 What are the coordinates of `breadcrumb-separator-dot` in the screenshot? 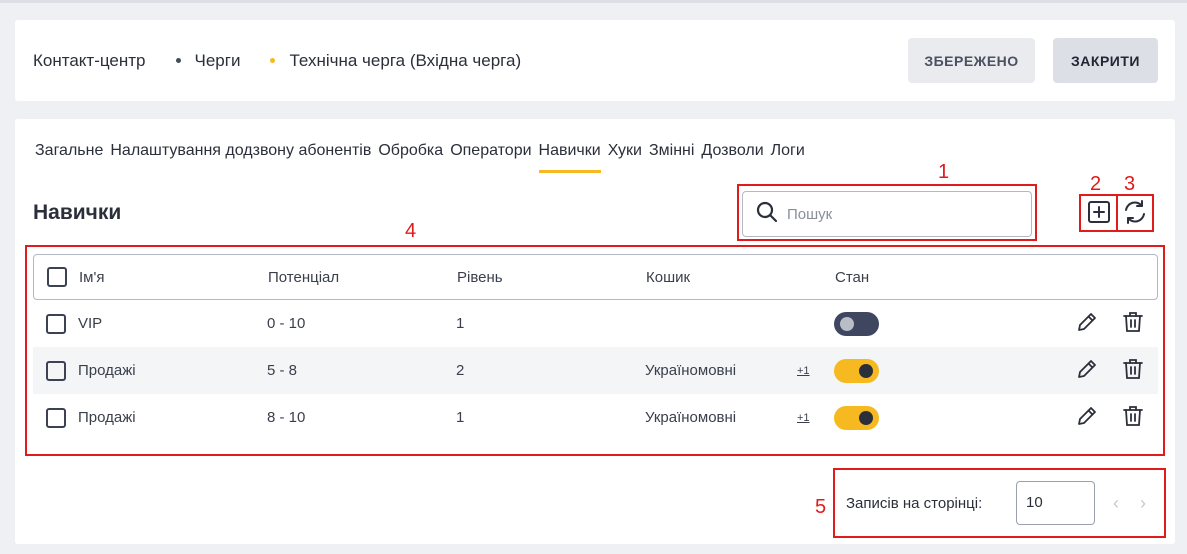 It's located at (178, 60).